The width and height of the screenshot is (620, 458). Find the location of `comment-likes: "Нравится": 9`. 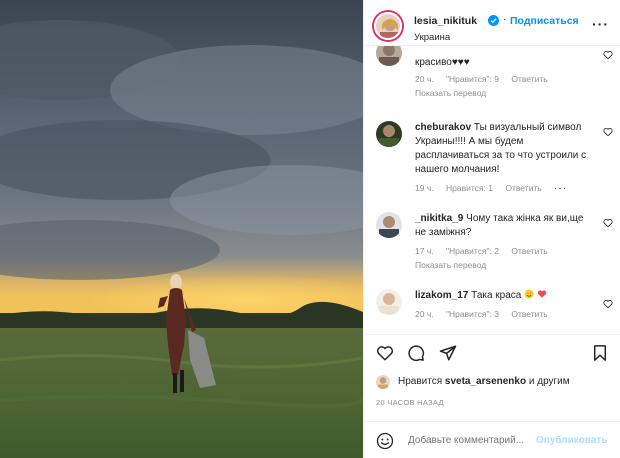

comment-likes: "Нравится": 9 is located at coordinates (472, 79).